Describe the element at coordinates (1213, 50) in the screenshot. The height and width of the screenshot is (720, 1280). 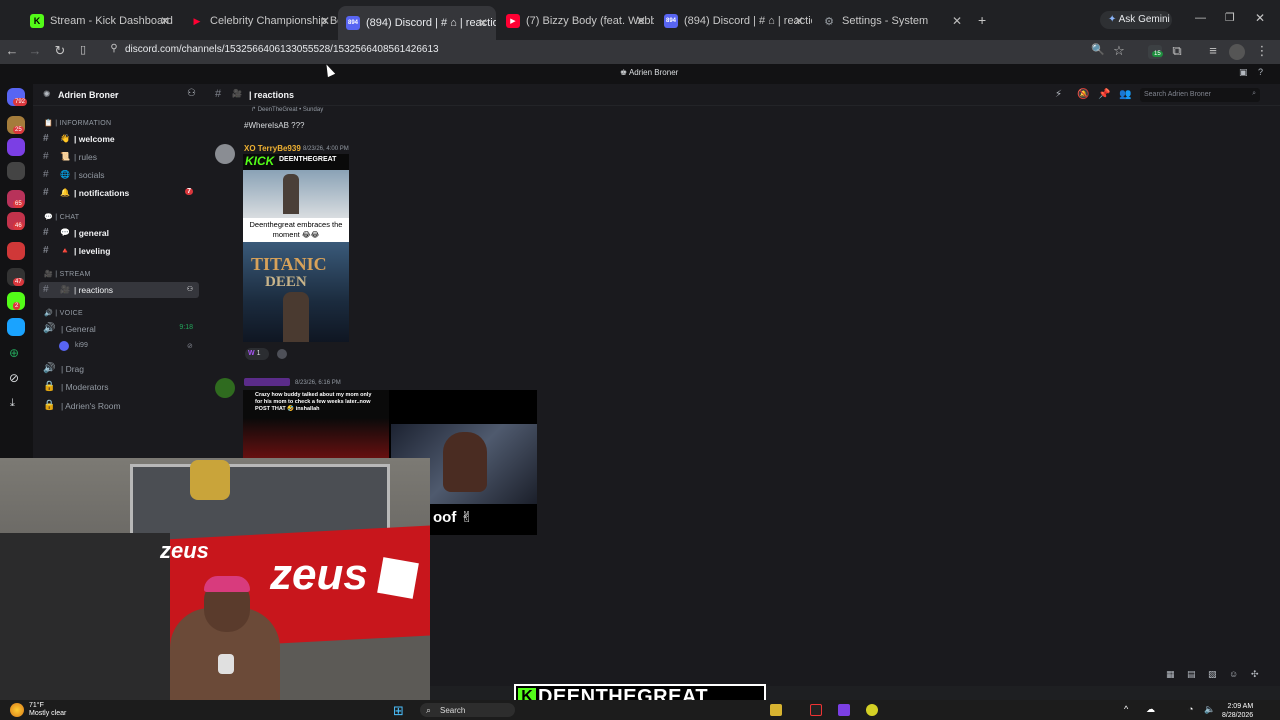
I see `media-icon: ≡` at that location.